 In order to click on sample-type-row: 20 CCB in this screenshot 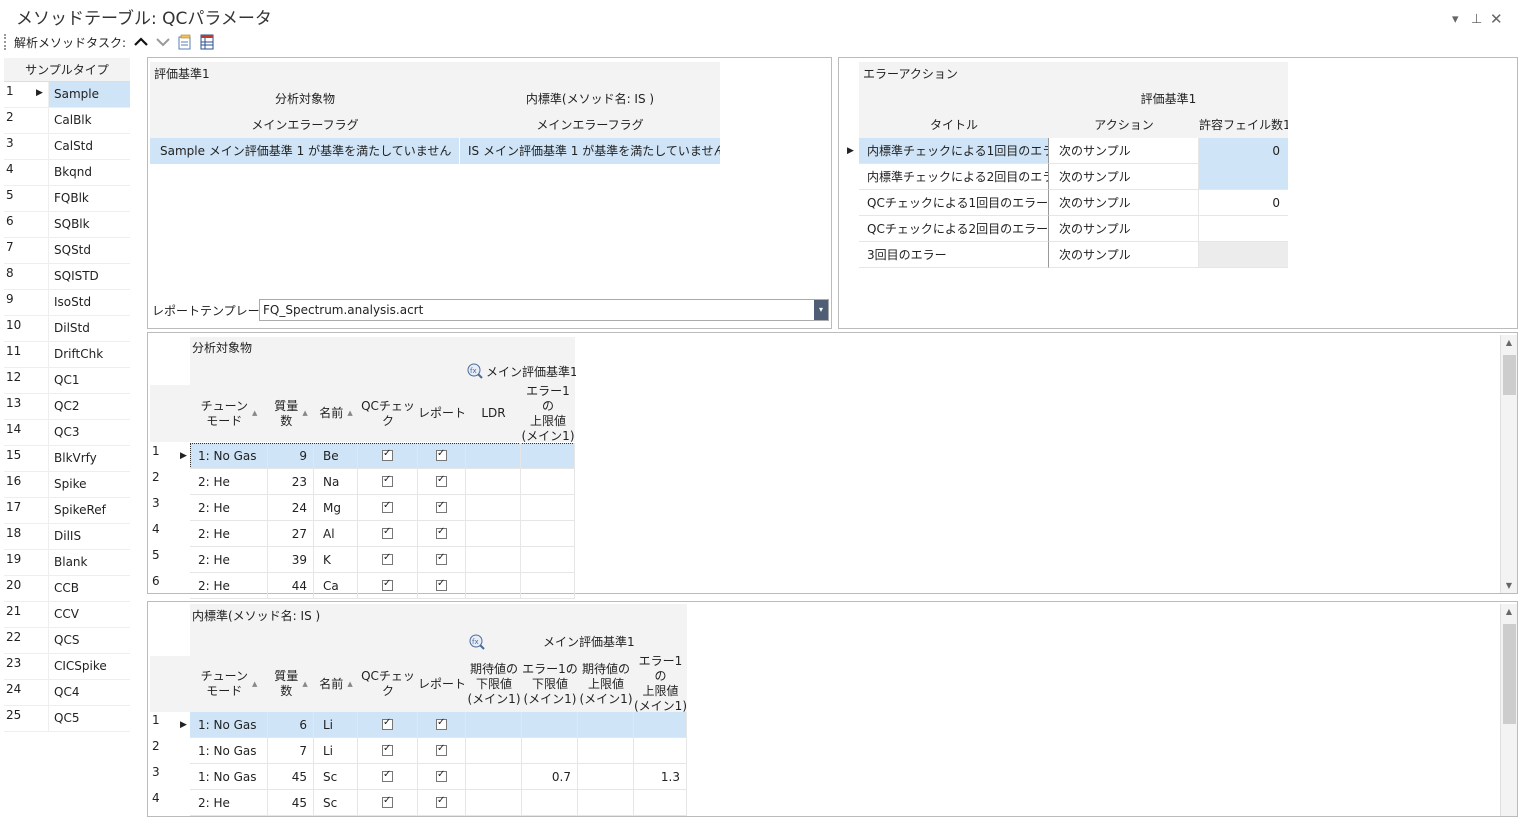, I will do `click(67, 589)`.